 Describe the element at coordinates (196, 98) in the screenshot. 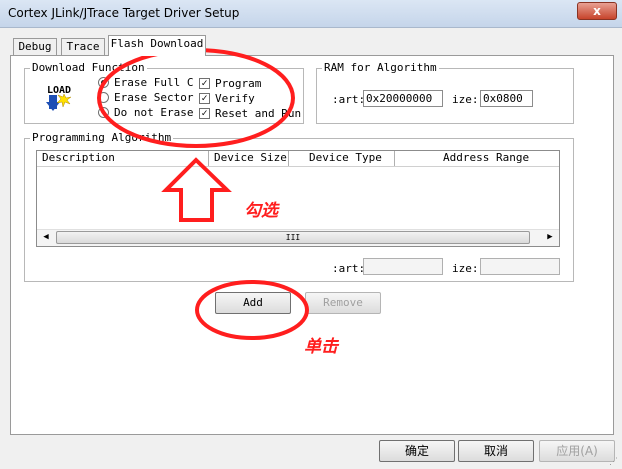

I see `annotation-ellipse-options` at that location.